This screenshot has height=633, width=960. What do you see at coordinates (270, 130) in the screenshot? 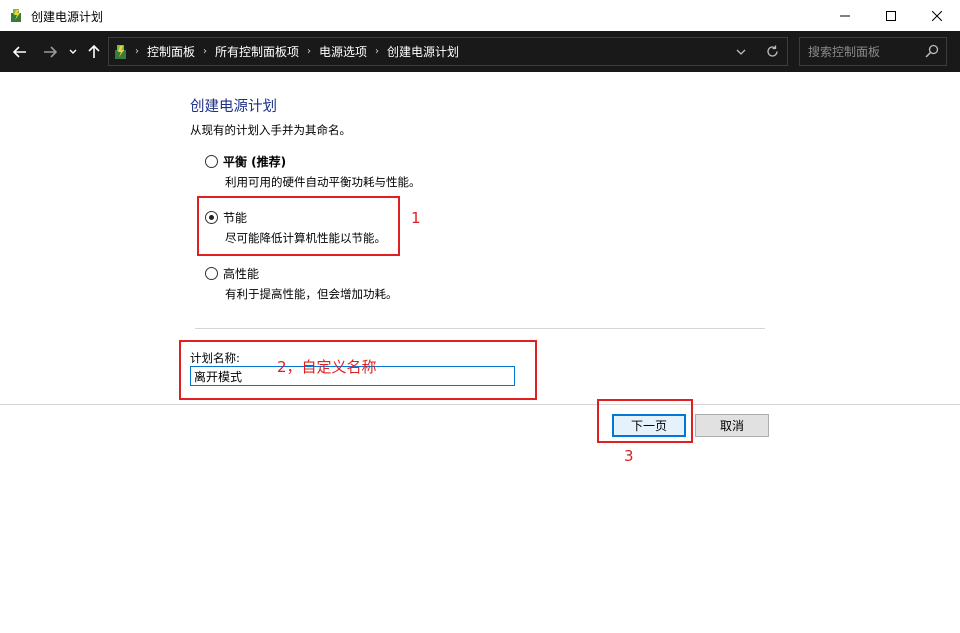
I see `page-subtitle: 从现有的计划入手并为其命名。` at bounding box center [270, 130].